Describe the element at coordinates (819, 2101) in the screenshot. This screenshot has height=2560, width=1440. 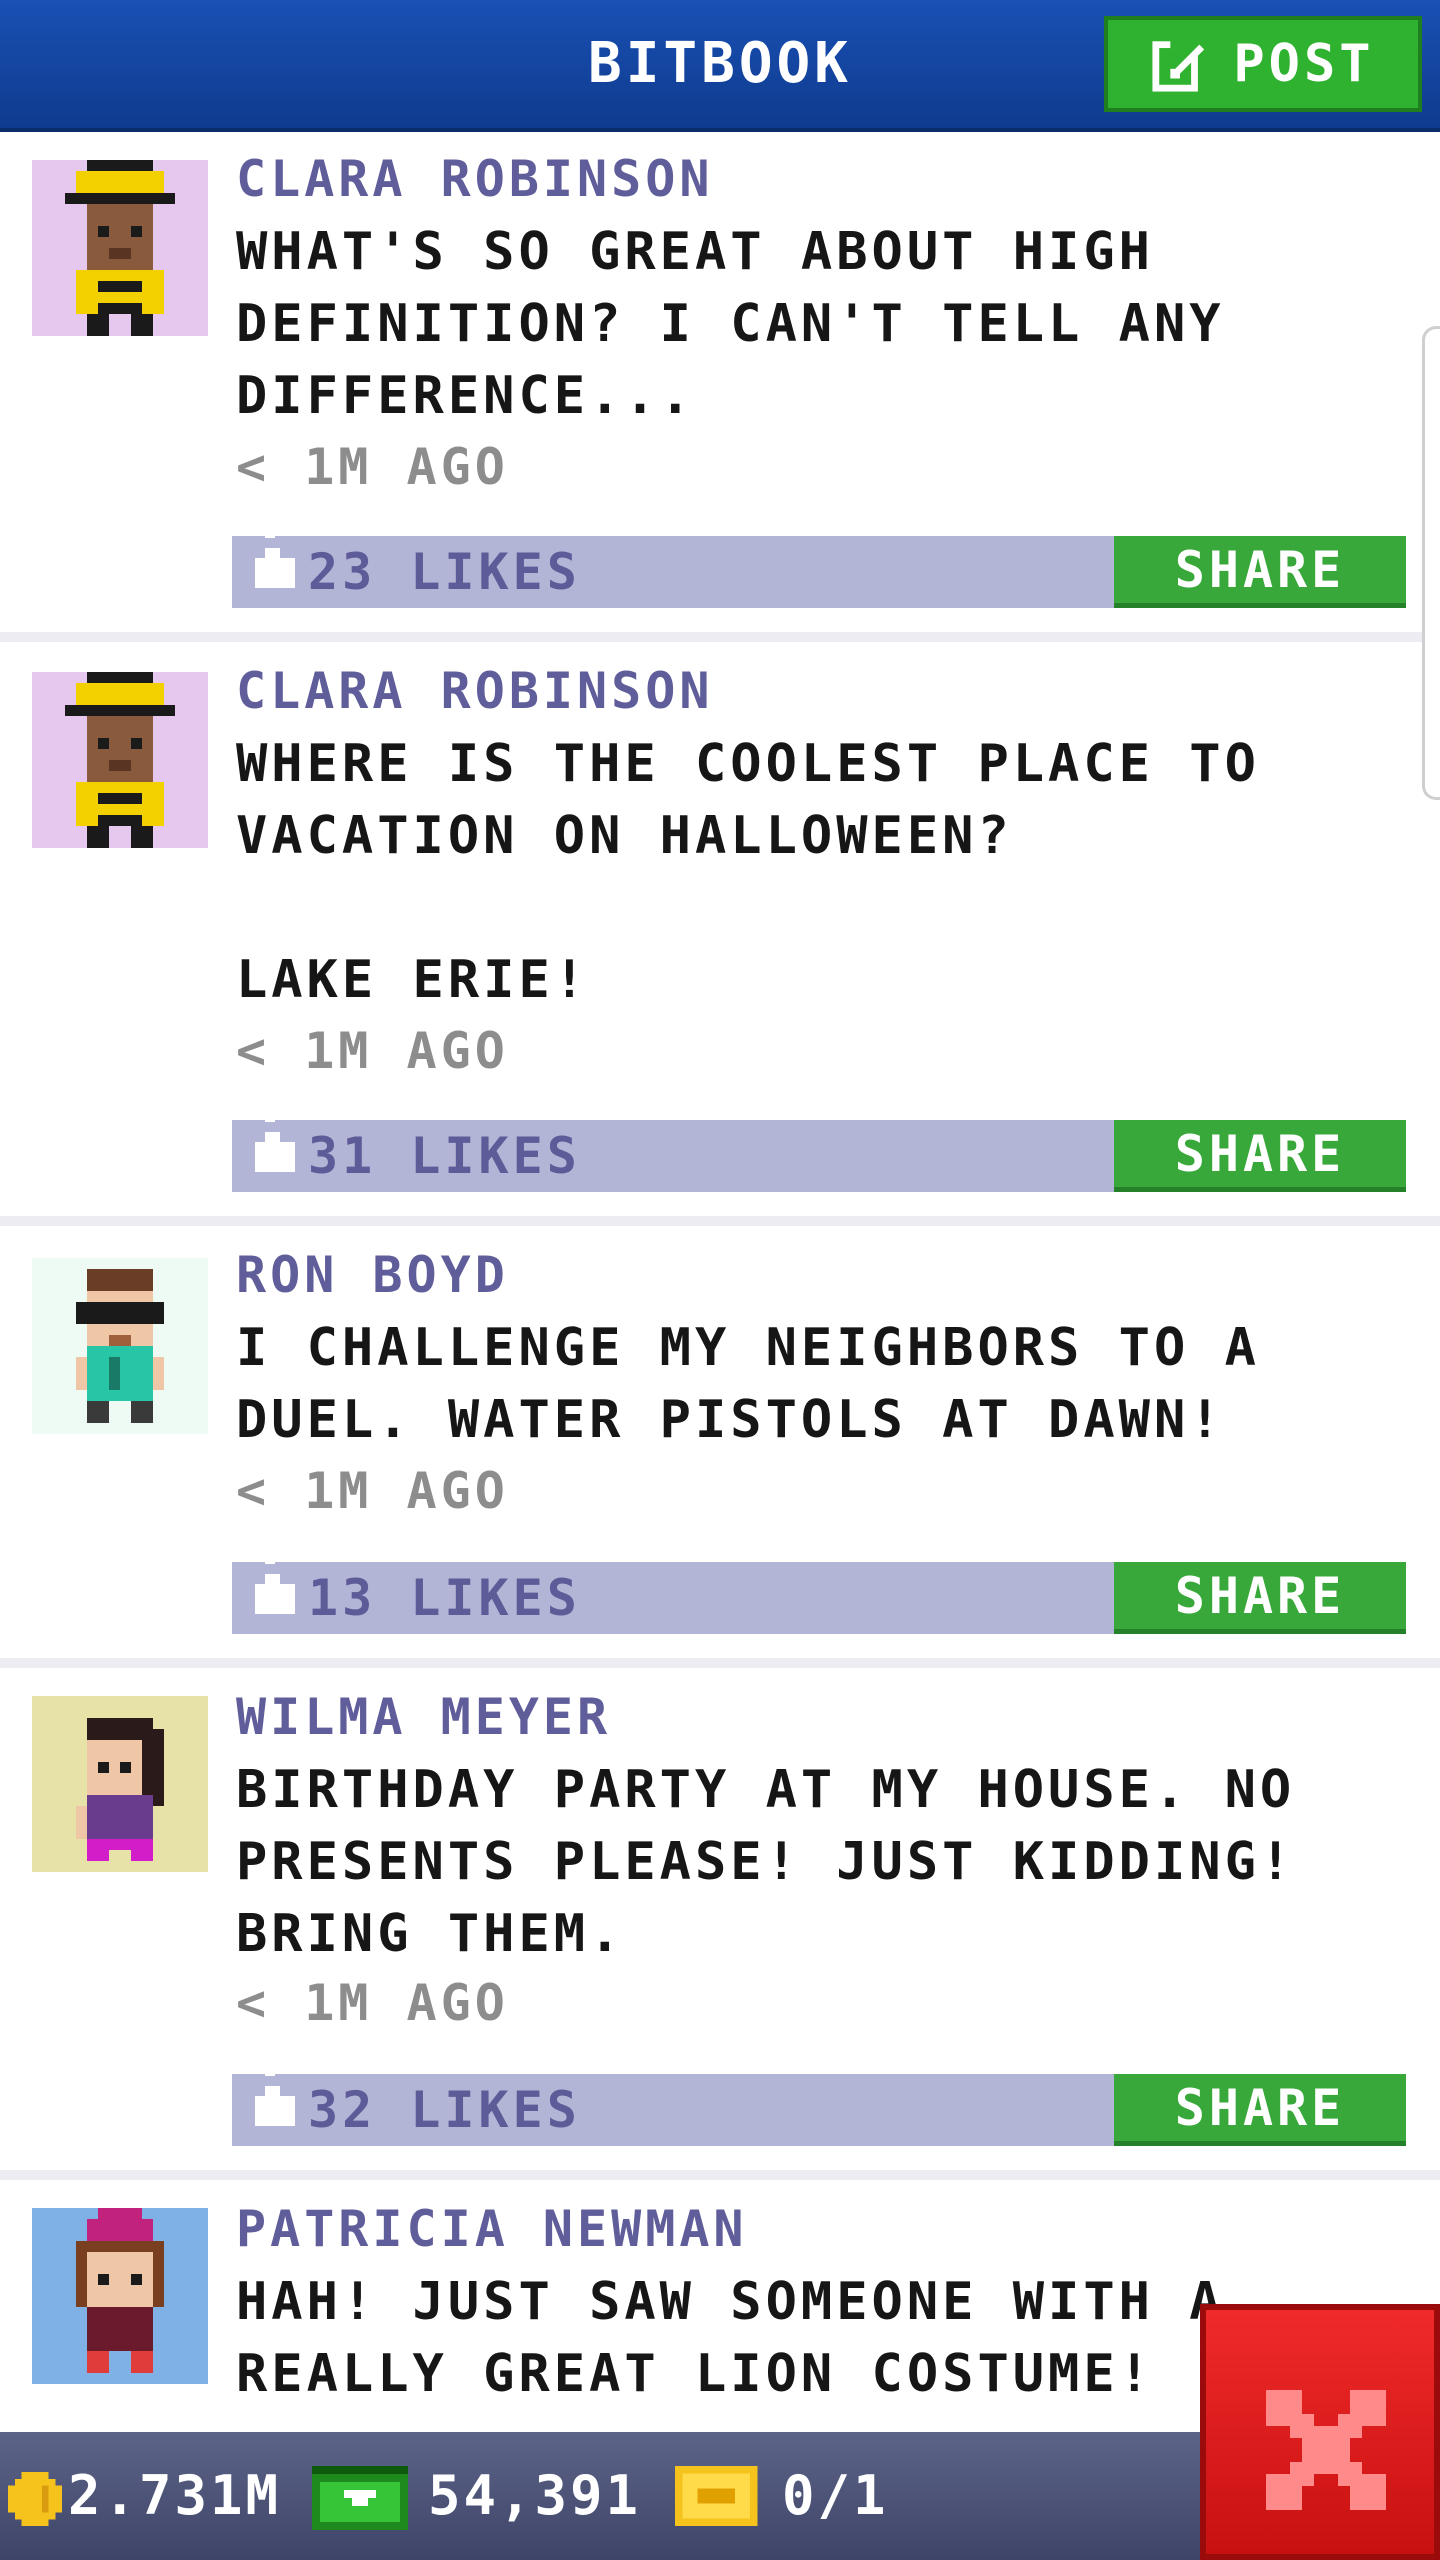
I see `like-bar: 32 LIKES SHARE` at that location.